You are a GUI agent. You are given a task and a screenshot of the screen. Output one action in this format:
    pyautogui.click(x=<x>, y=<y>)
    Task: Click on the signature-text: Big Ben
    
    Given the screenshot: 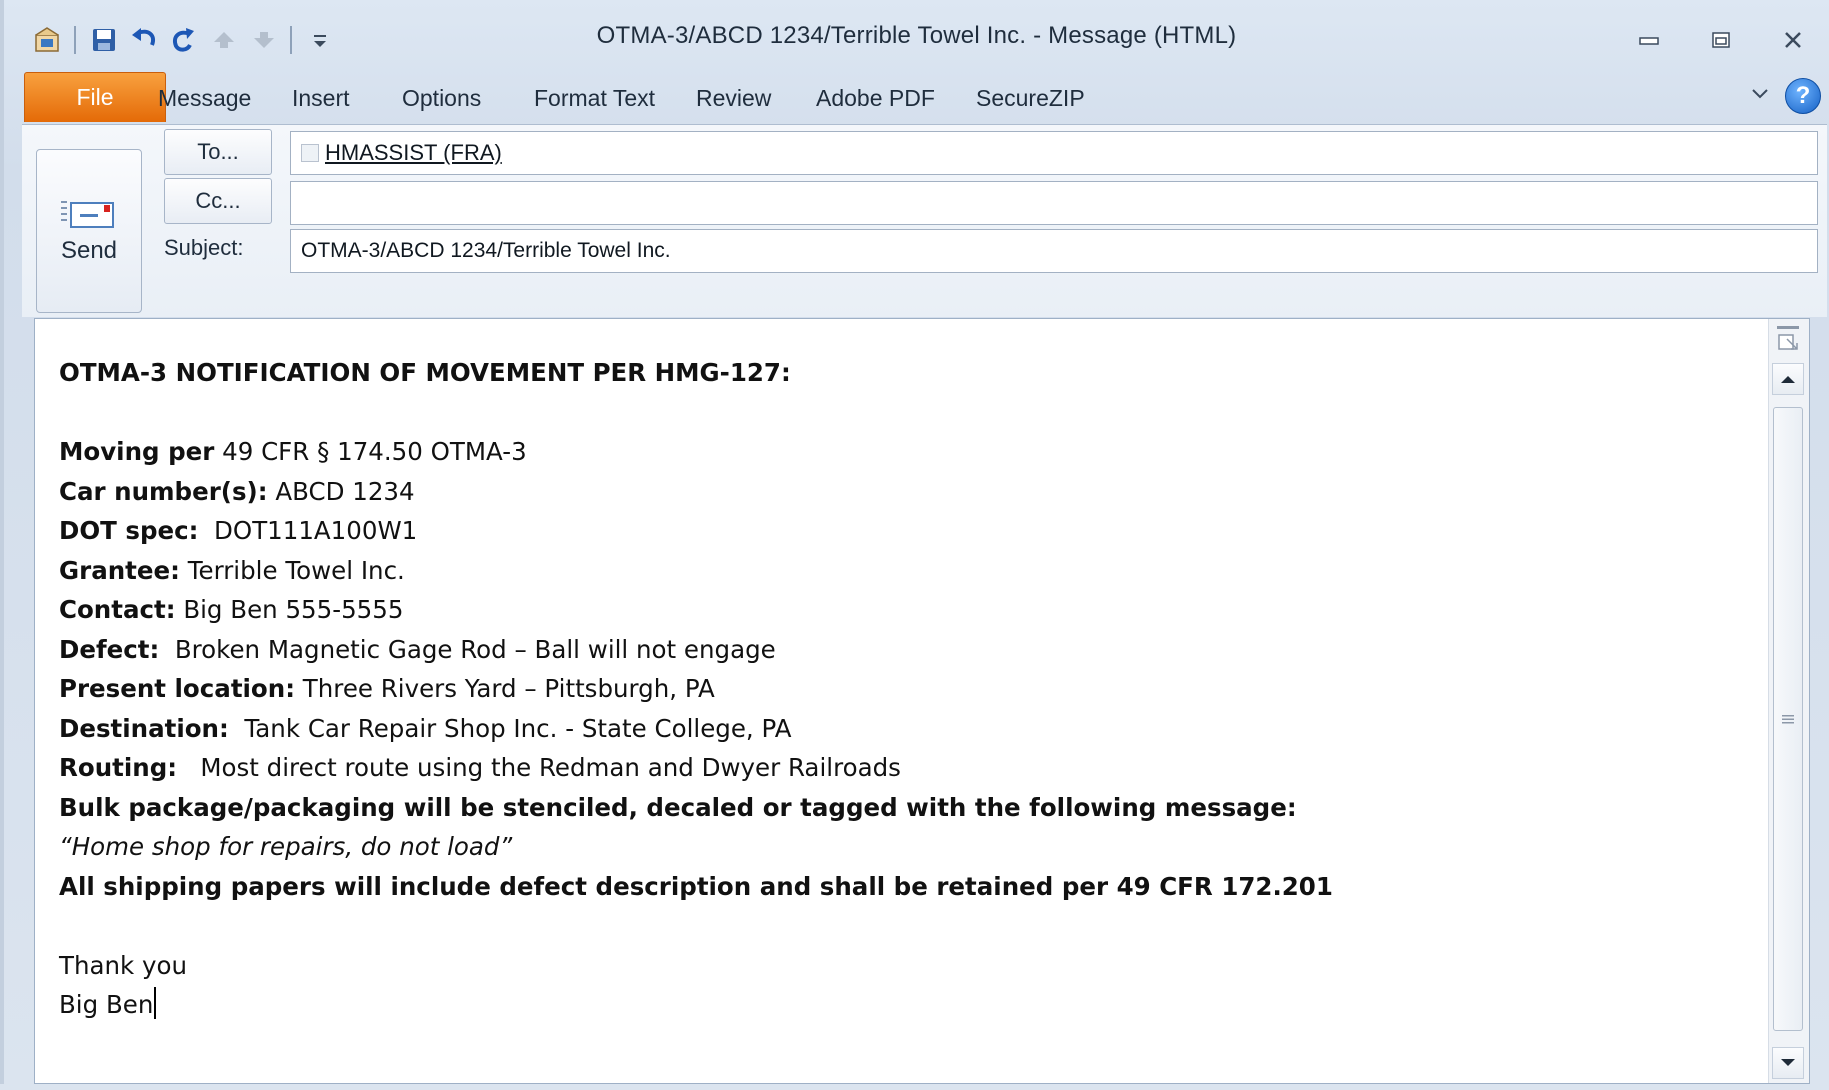 What is the action you would take?
    pyautogui.click(x=106, y=1004)
    